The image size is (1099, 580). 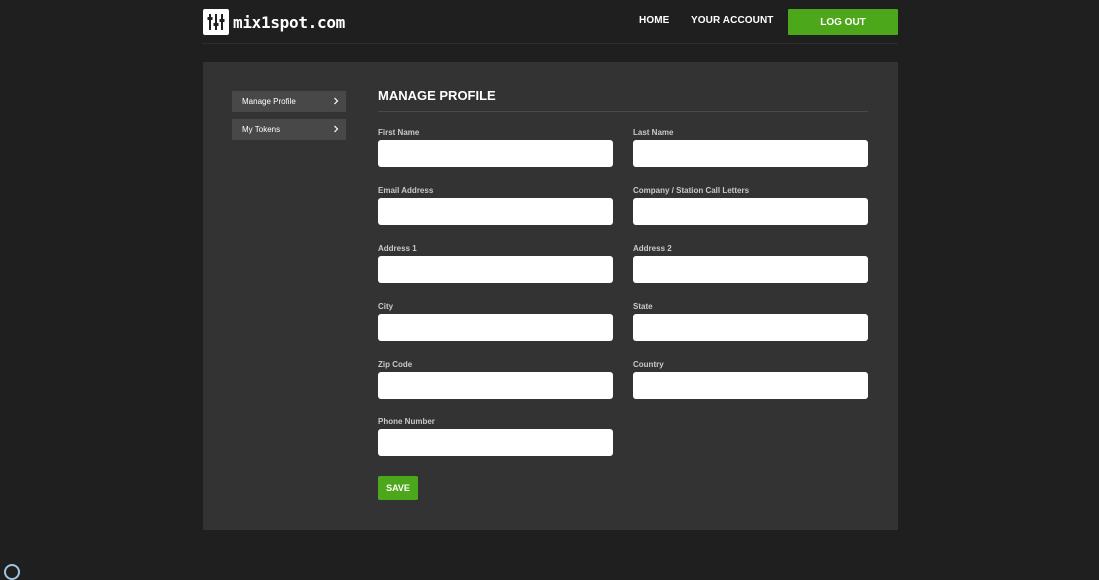 What do you see at coordinates (750, 327) in the screenshot?
I see `state-field` at bounding box center [750, 327].